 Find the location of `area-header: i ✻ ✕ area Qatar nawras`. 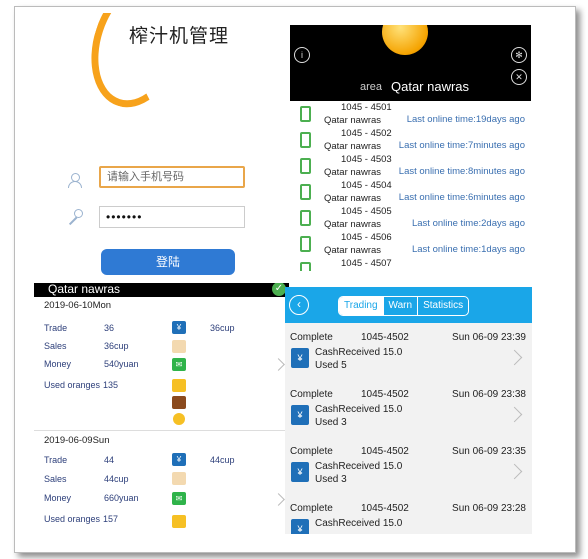

area-header: i ✻ ✕ area Qatar nawras is located at coordinates (410, 63).